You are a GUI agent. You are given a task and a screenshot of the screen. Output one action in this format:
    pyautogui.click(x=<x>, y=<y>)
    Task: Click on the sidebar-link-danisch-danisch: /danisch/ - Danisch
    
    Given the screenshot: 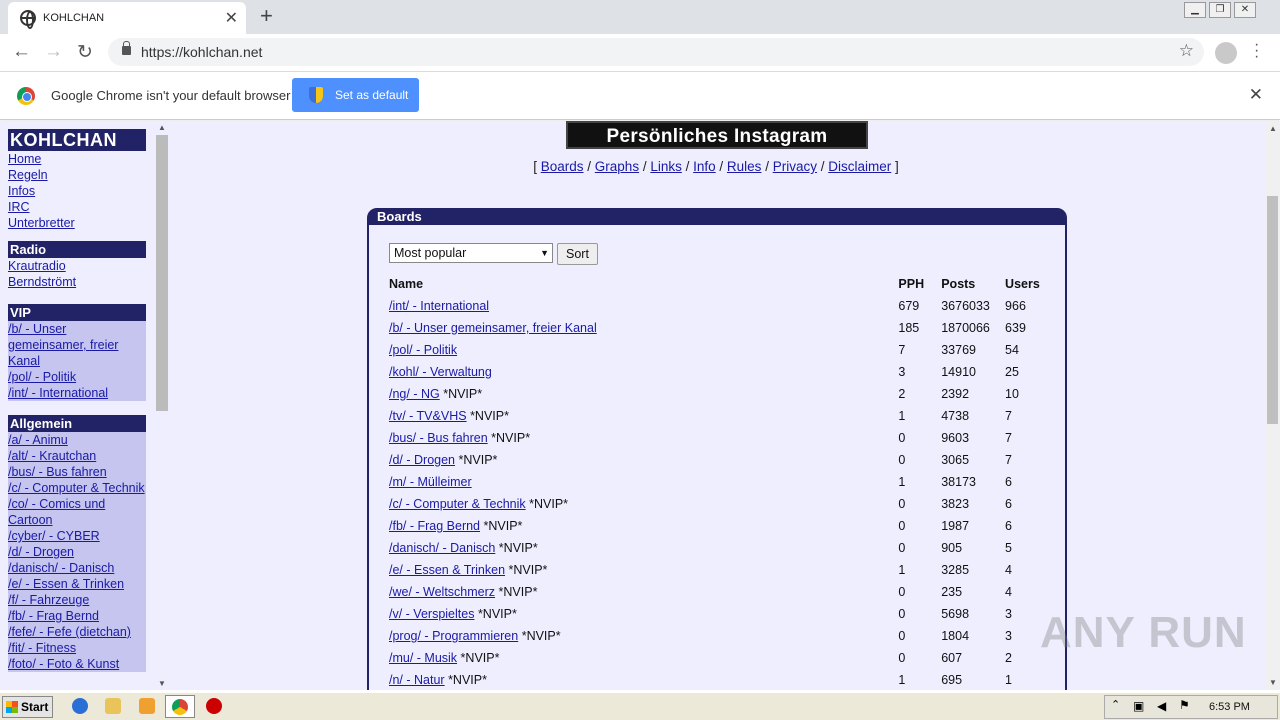 What is the action you would take?
    pyautogui.click(x=77, y=568)
    